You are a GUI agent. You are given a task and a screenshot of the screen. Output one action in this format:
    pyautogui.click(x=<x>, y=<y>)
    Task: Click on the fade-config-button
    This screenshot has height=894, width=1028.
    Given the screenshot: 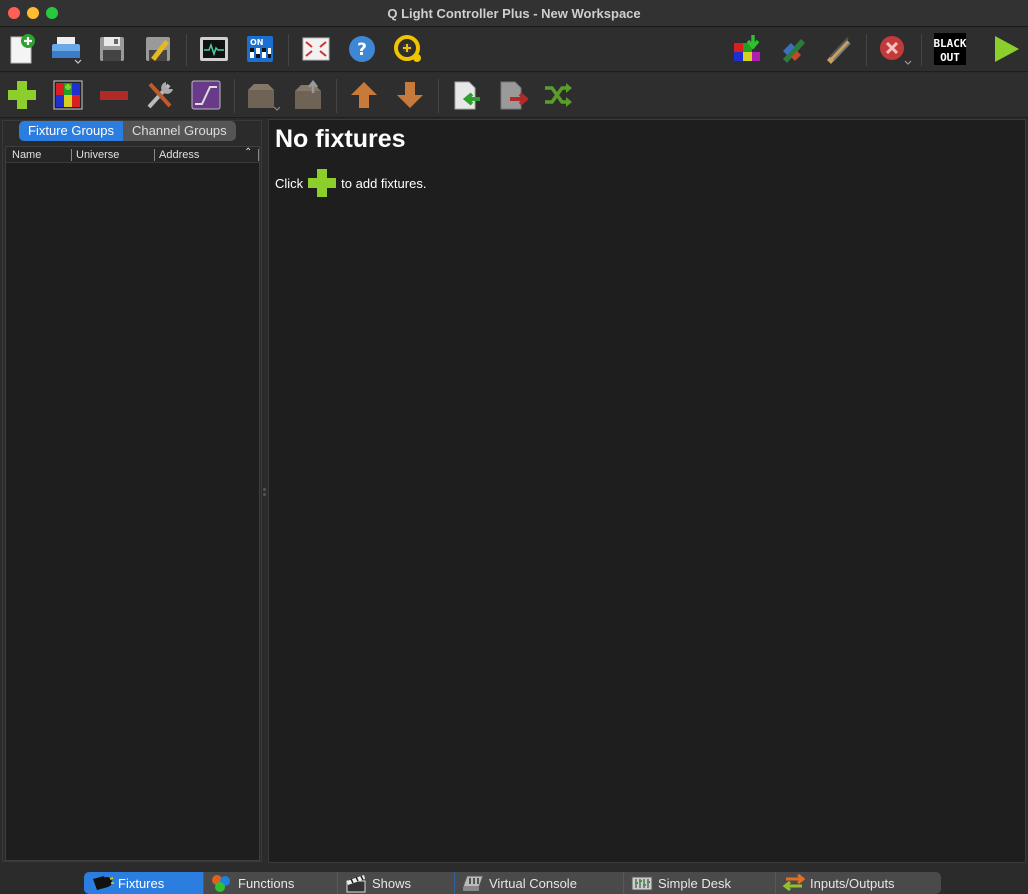 What is the action you would take?
    pyautogui.click(x=206, y=95)
    